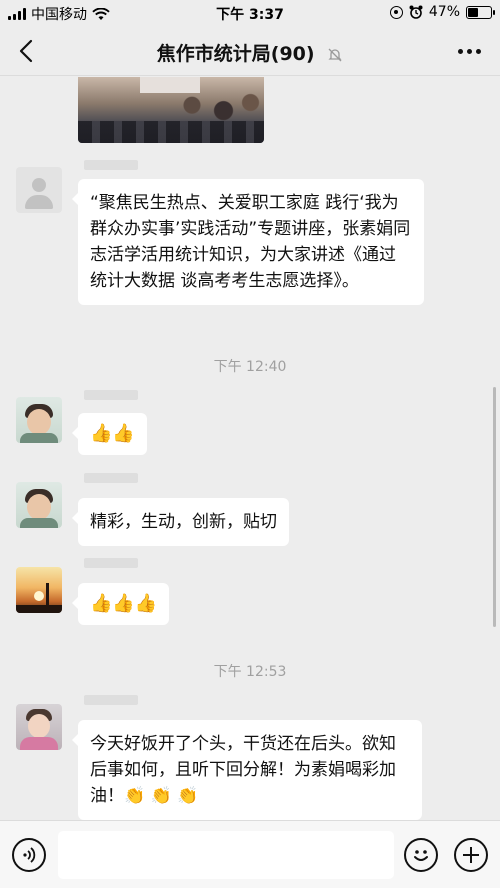 The height and width of the screenshot is (888, 500). I want to click on voice-button, so click(29, 855).